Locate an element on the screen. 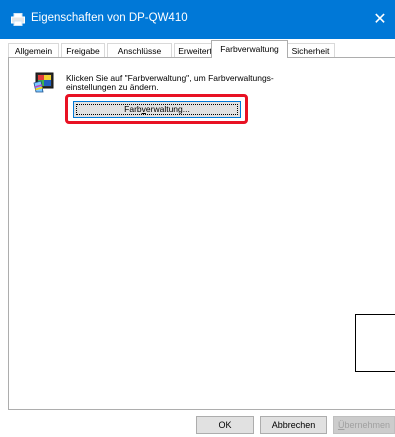 This screenshot has height=437, width=395. close-button: ✕ is located at coordinates (380, 19).